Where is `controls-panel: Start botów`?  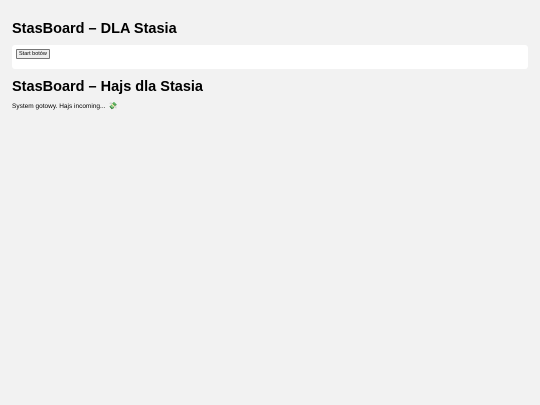 controls-panel: Start botów is located at coordinates (270, 57).